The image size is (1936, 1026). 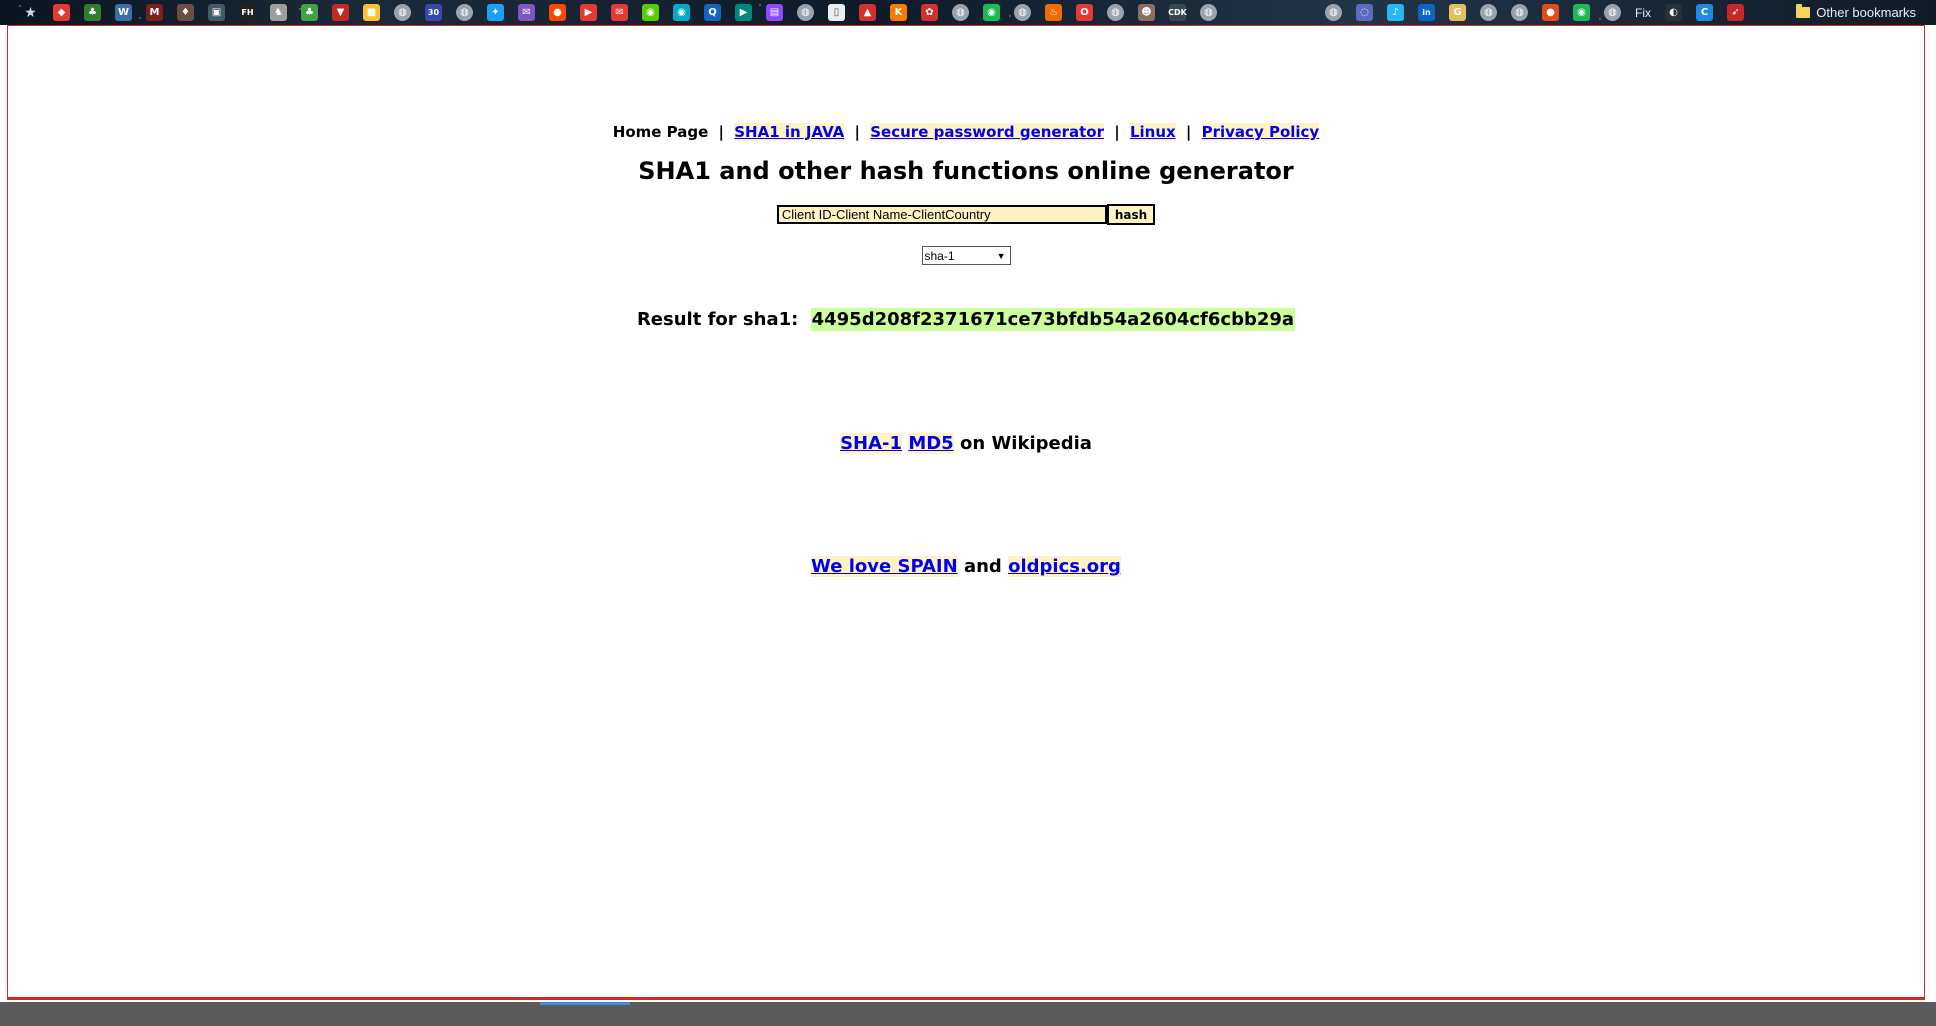 I want to click on triangle-icon: ▲, so click(x=867, y=12).